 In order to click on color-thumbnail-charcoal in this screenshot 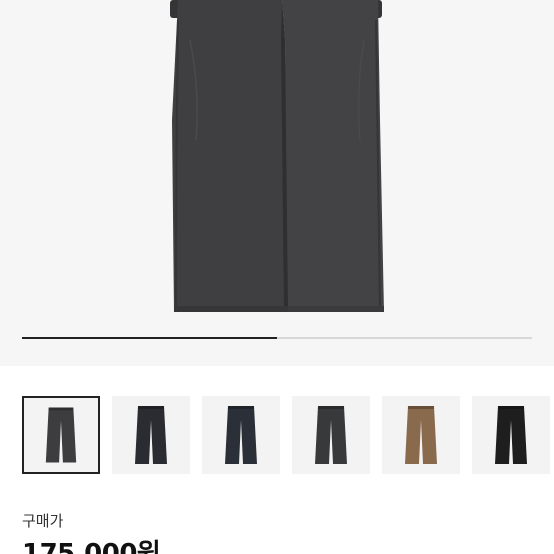, I will do `click(61, 435)`.